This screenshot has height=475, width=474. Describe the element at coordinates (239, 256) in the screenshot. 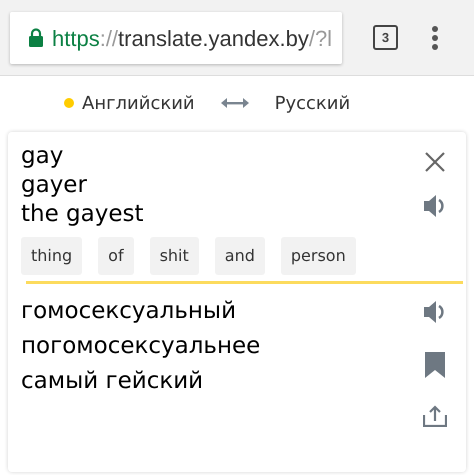

I see `word-chip: and` at that location.